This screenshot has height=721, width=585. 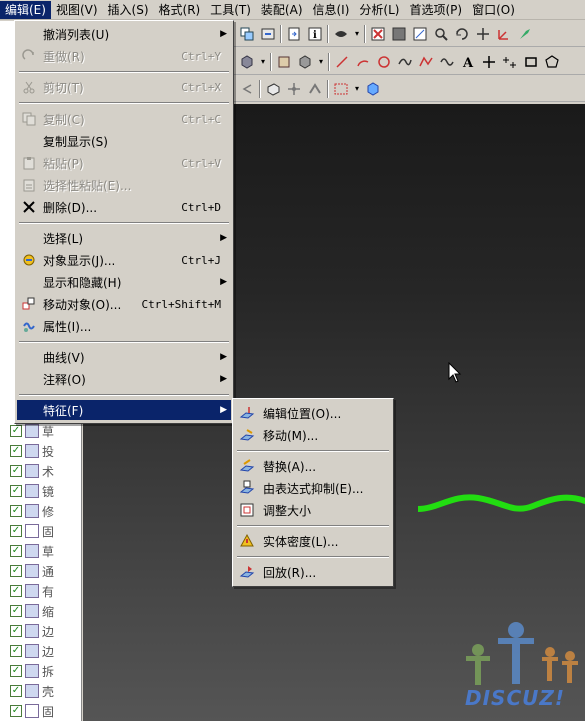 What do you see at coordinates (40, 451) in the screenshot?
I see `navigator-row: ✓ 投` at bounding box center [40, 451].